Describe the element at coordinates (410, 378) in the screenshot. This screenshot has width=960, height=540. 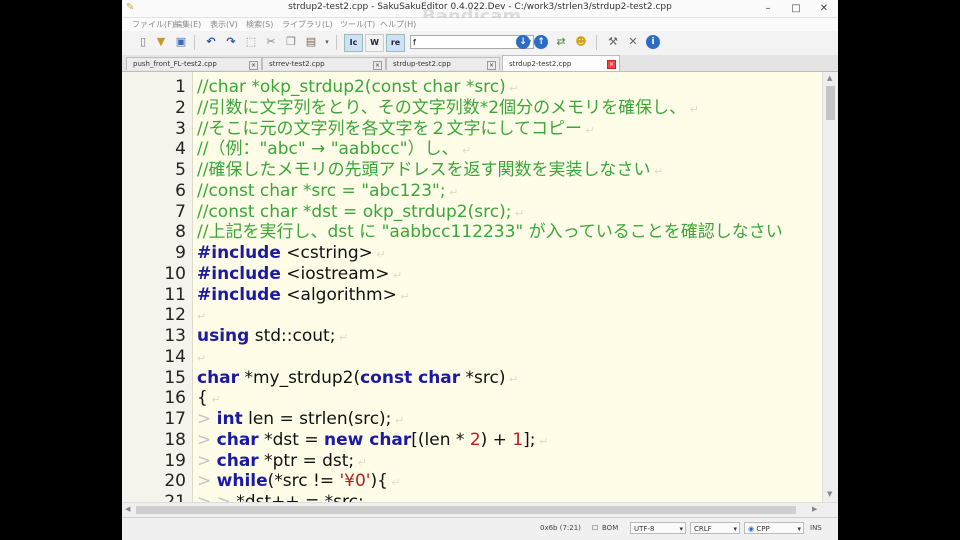
I see `keyword: const char` at that location.